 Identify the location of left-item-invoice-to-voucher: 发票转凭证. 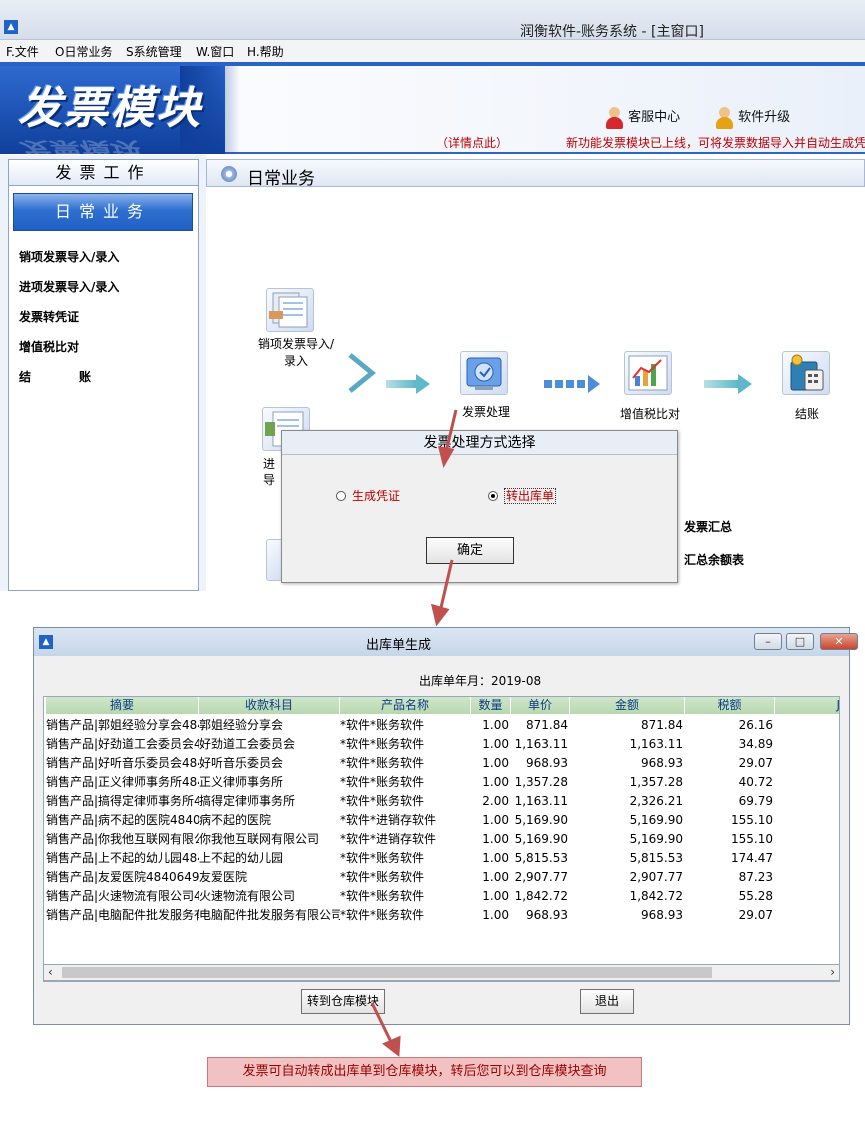
(49, 316).